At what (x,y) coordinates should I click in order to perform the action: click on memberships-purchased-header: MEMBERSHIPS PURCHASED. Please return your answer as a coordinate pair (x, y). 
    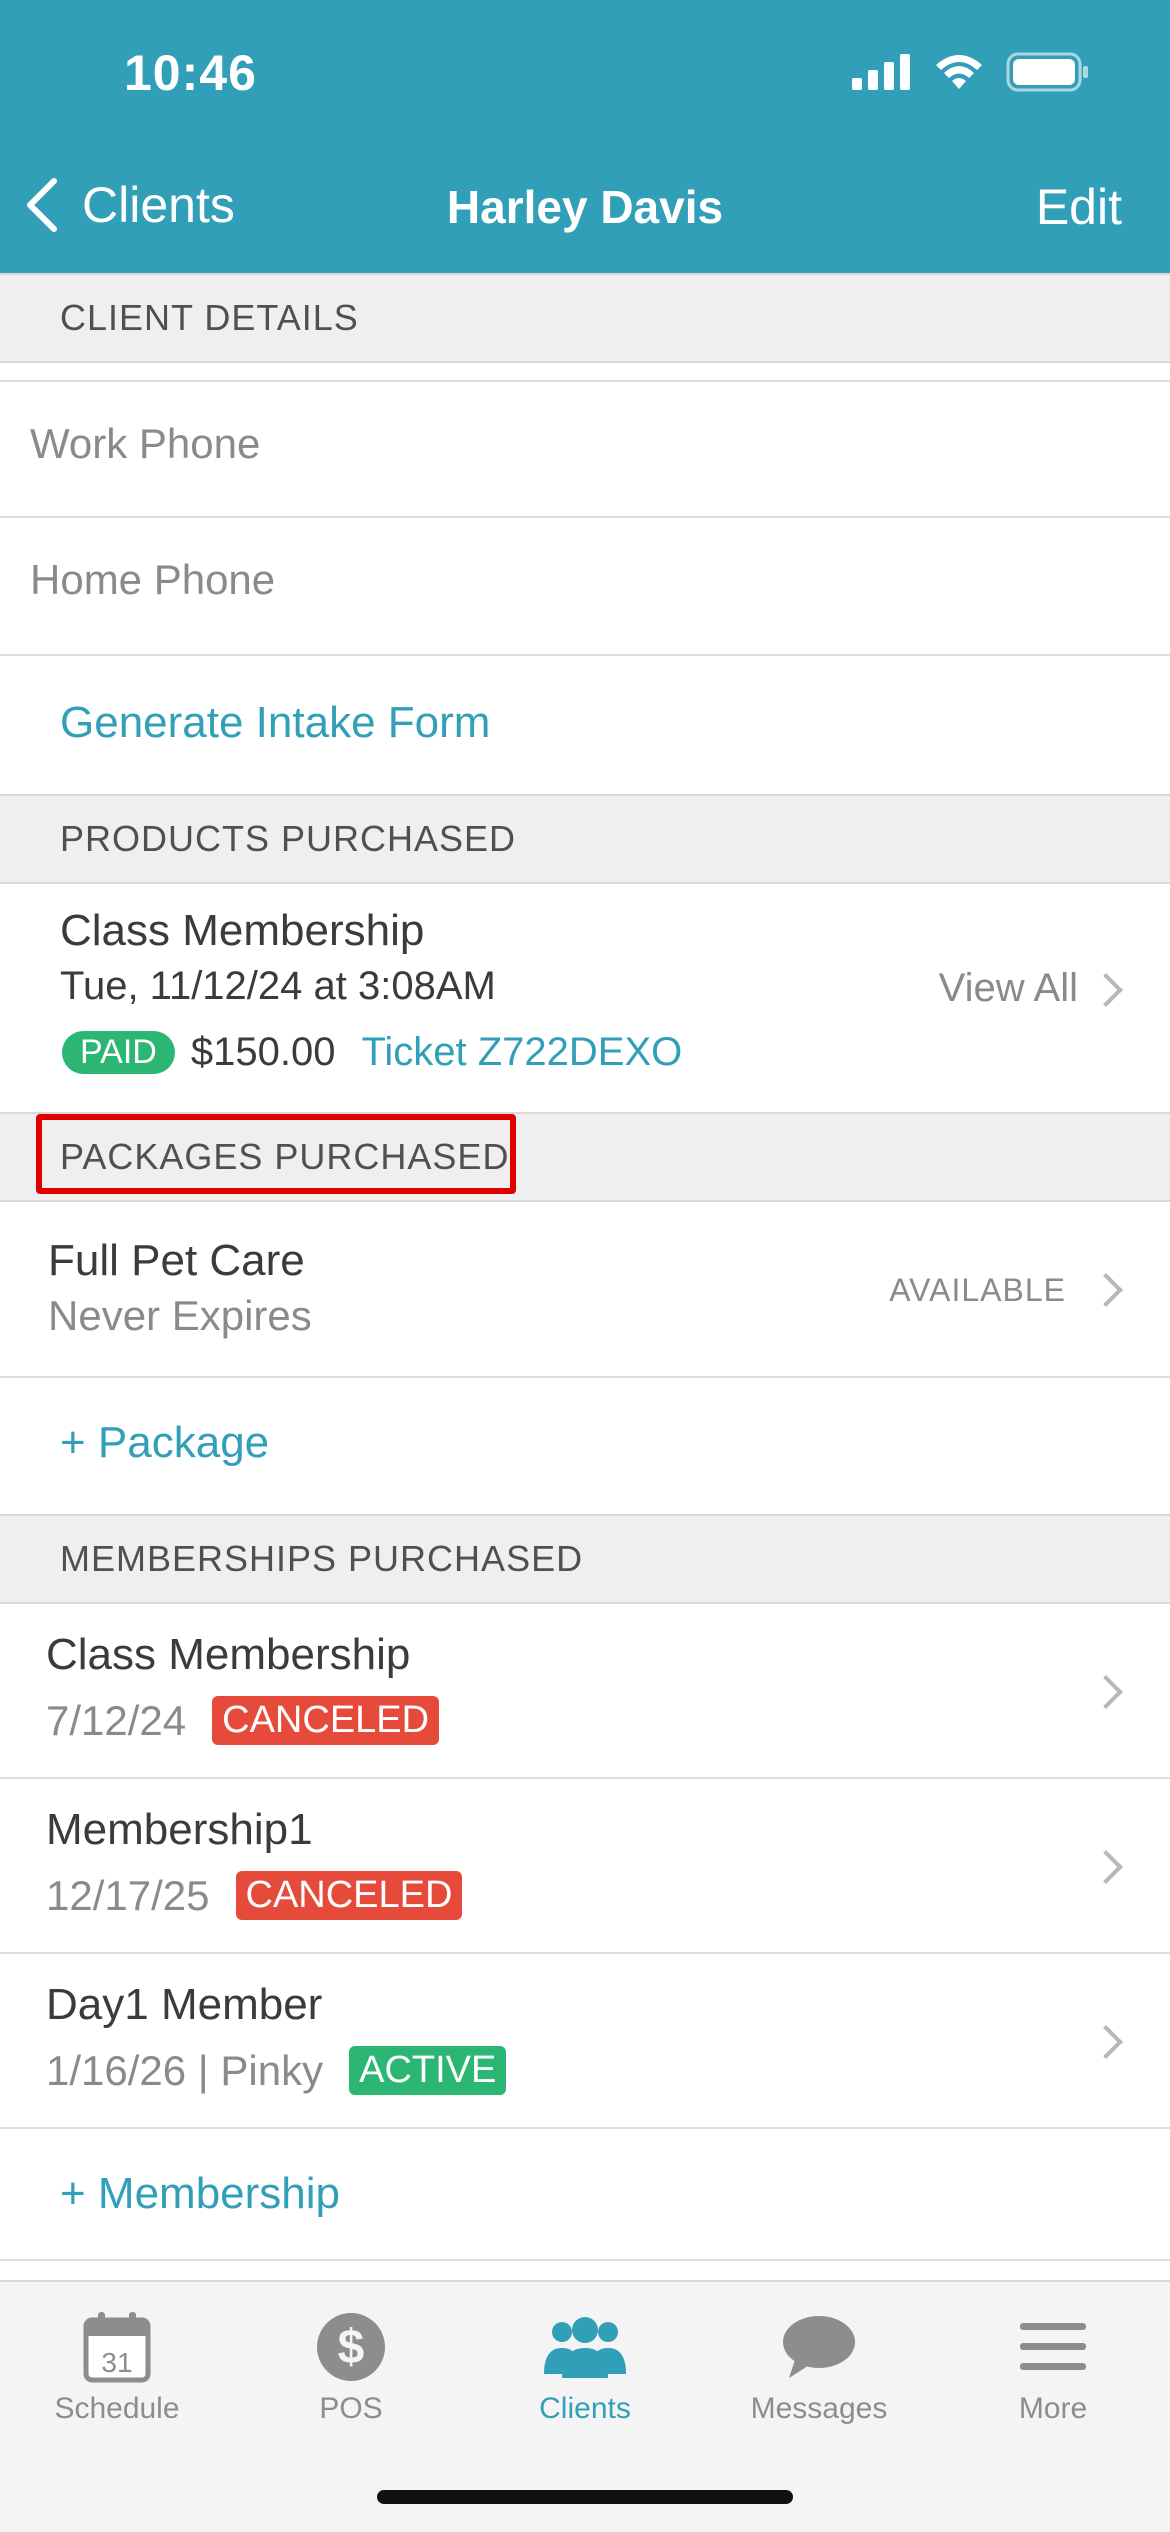
    Looking at the image, I should click on (585, 1559).